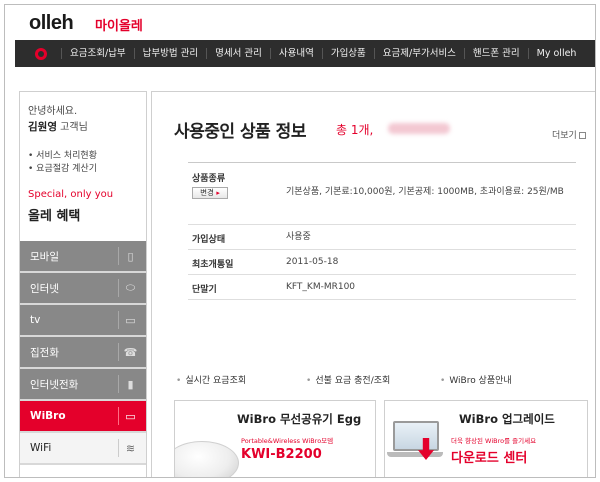 The height and width of the screenshot is (482, 600). Describe the element at coordinates (494, 441) in the screenshot. I see `banner-subtitle: 더욱 향상된 WiBro를 즐기세요` at that location.